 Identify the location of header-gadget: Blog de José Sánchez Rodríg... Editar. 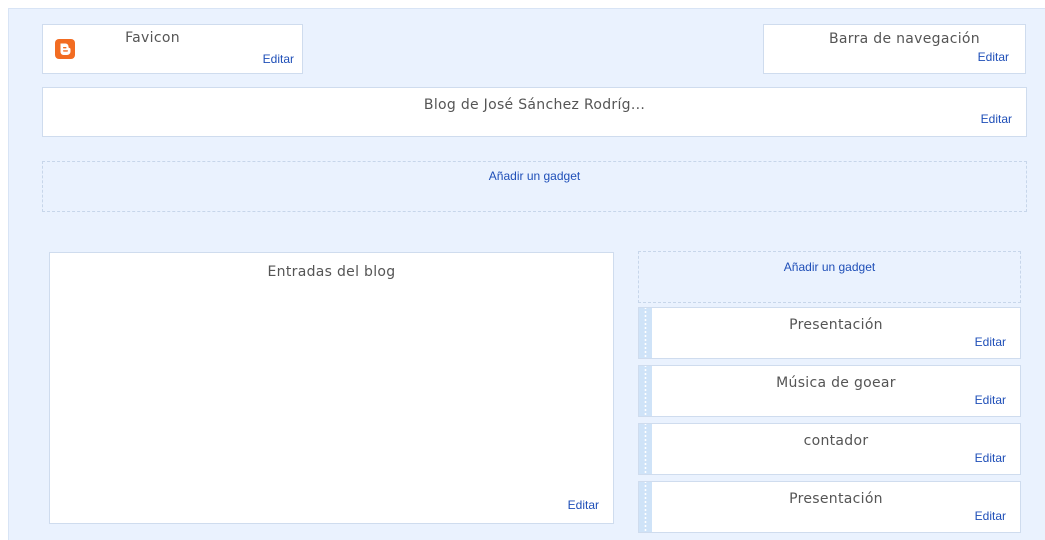
(534, 112).